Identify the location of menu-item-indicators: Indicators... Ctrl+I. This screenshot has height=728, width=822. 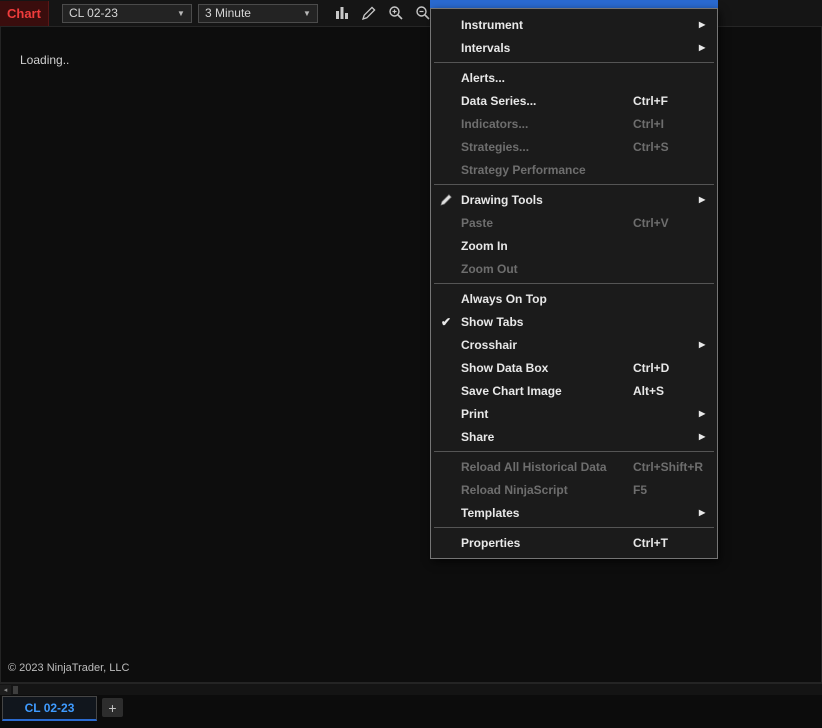
(574, 123).